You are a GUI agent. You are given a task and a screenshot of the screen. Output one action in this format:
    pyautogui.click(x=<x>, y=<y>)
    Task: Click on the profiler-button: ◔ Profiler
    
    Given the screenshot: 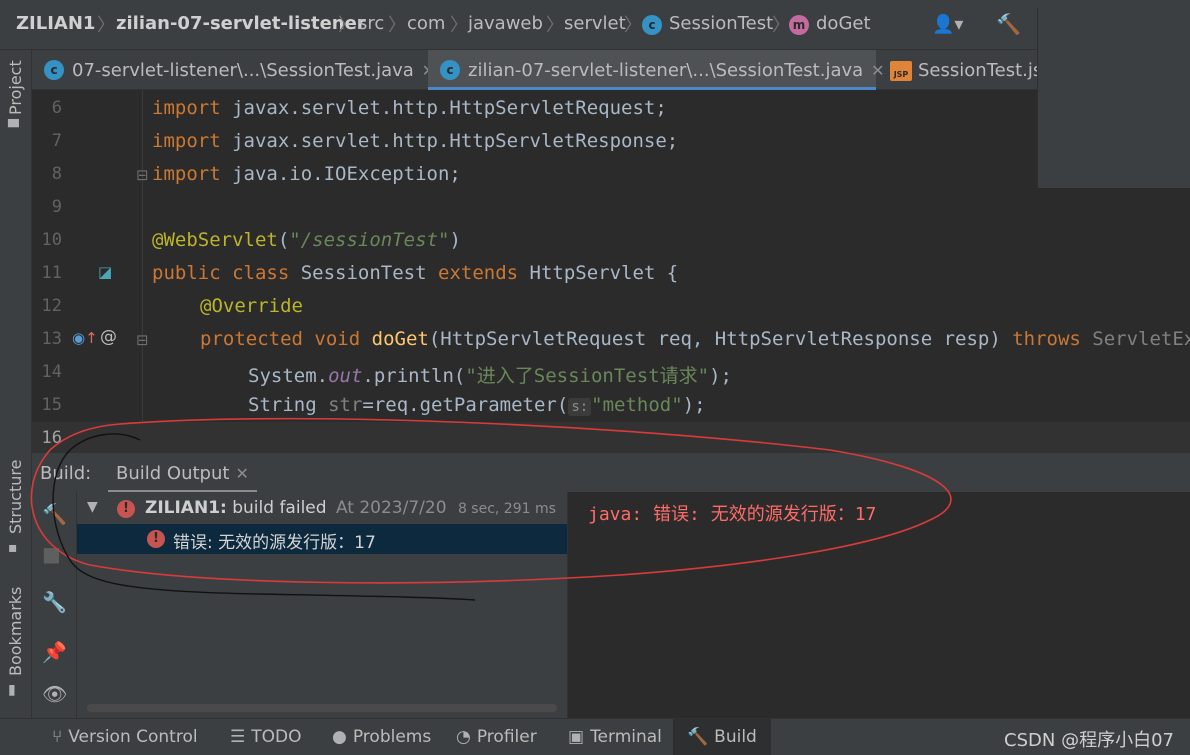 What is the action you would take?
    pyautogui.click(x=496, y=737)
    